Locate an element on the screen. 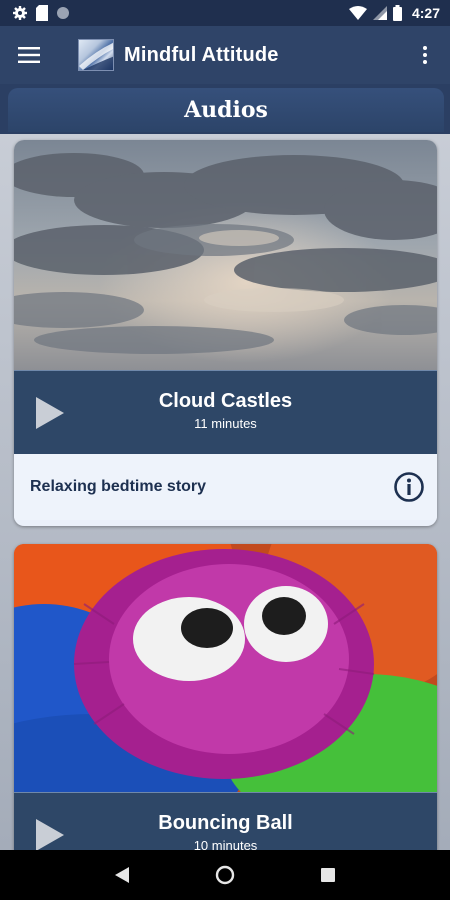 The width and height of the screenshot is (450, 900). back-icon is located at coordinates (121, 875).